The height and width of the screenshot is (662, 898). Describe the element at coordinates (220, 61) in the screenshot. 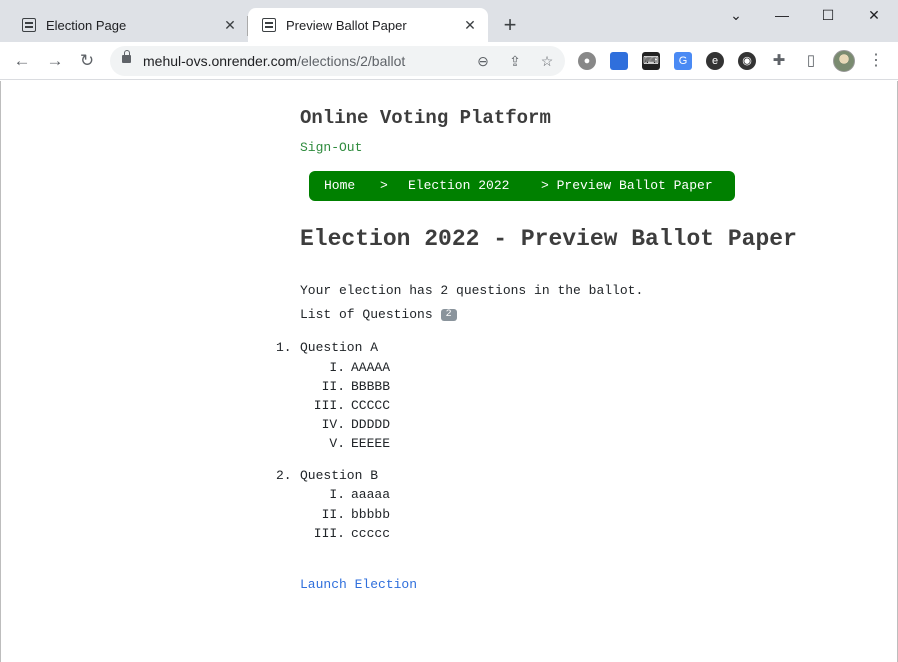

I see `url-host: mehul-ovs.onrender.com` at that location.